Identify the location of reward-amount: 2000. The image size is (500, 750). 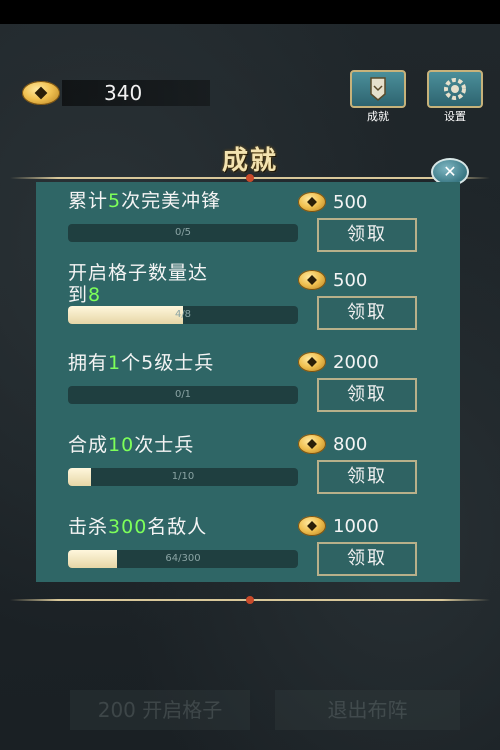
(356, 362).